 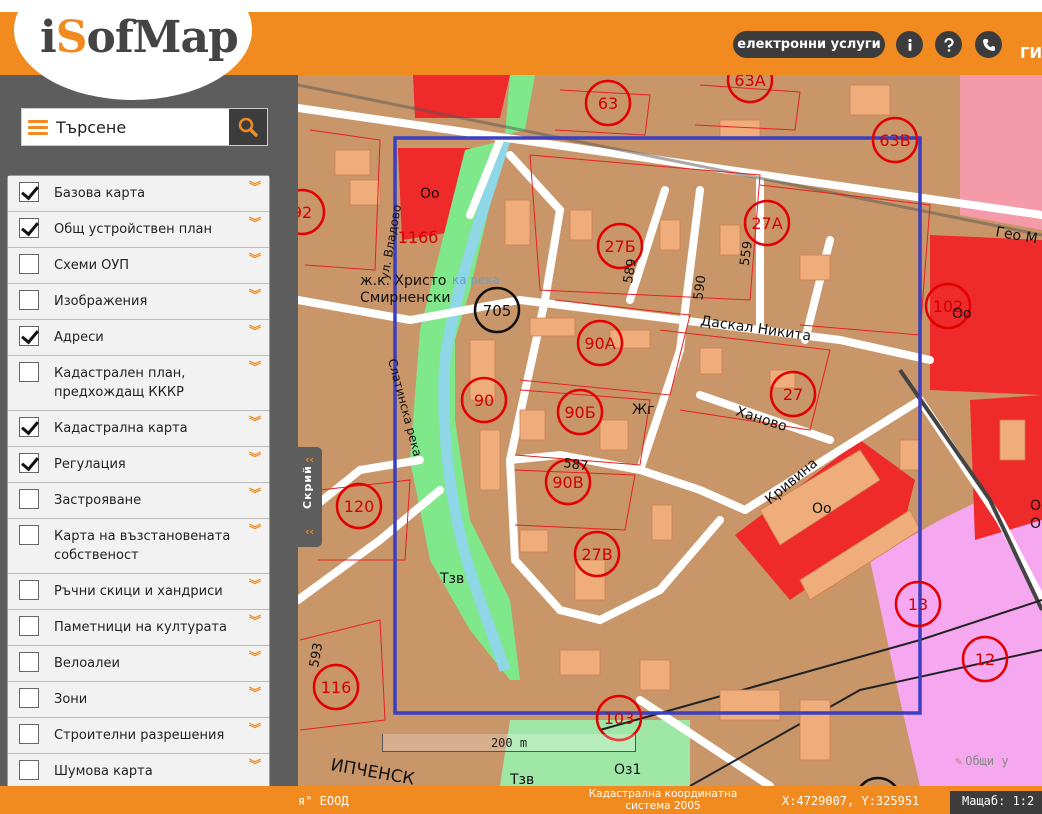 What do you see at coordinates (138, 592) in the screenshot?
I see `layer-item: Ръчни скици и хандриси ︾` at bounding box center [138, 592].